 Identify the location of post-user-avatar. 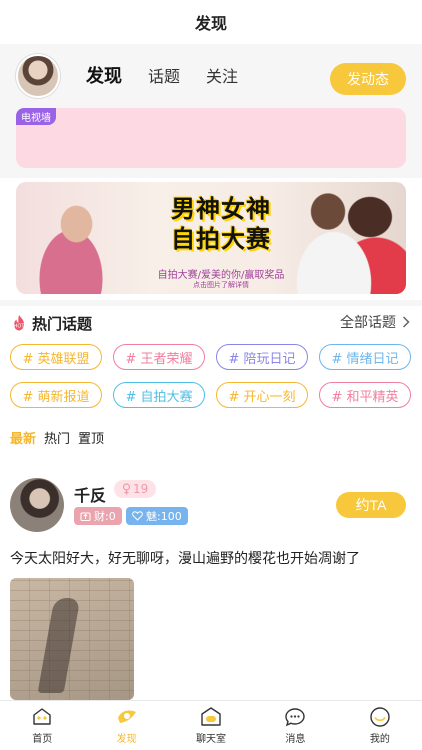
(37, 505).